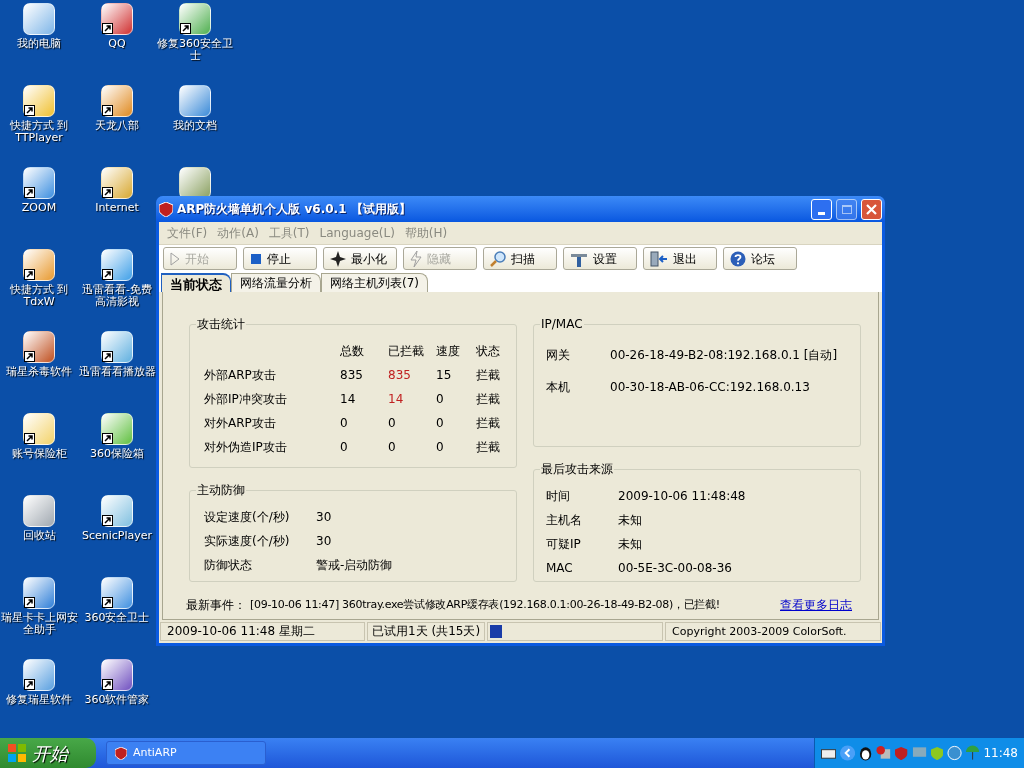  Describe the element at coordinates (117, 208) in the screenshot. I see `desktop-icon-label: Internet` at that location.